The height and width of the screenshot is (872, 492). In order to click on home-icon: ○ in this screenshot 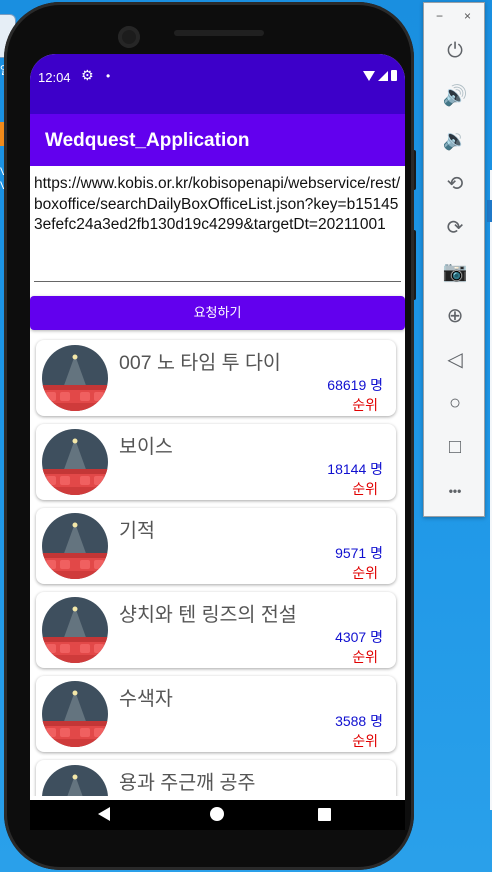, I will do `click(455, 403)`.